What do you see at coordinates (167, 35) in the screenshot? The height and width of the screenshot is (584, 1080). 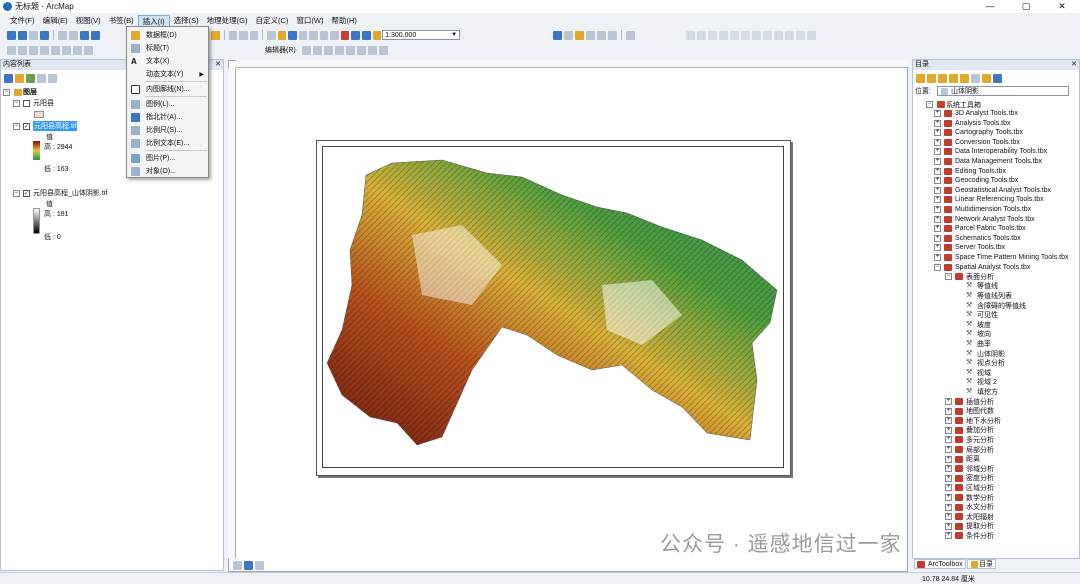 I see `menu-item-data-frame: 数据框(D)` at bounding box center [167, 35].